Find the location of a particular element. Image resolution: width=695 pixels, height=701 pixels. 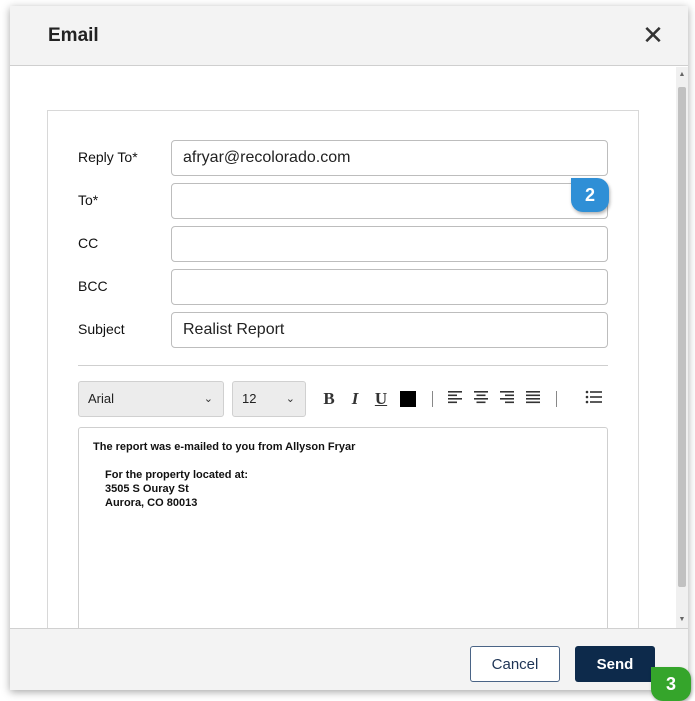

bold-icon: B is located at coordinates (329, 399).